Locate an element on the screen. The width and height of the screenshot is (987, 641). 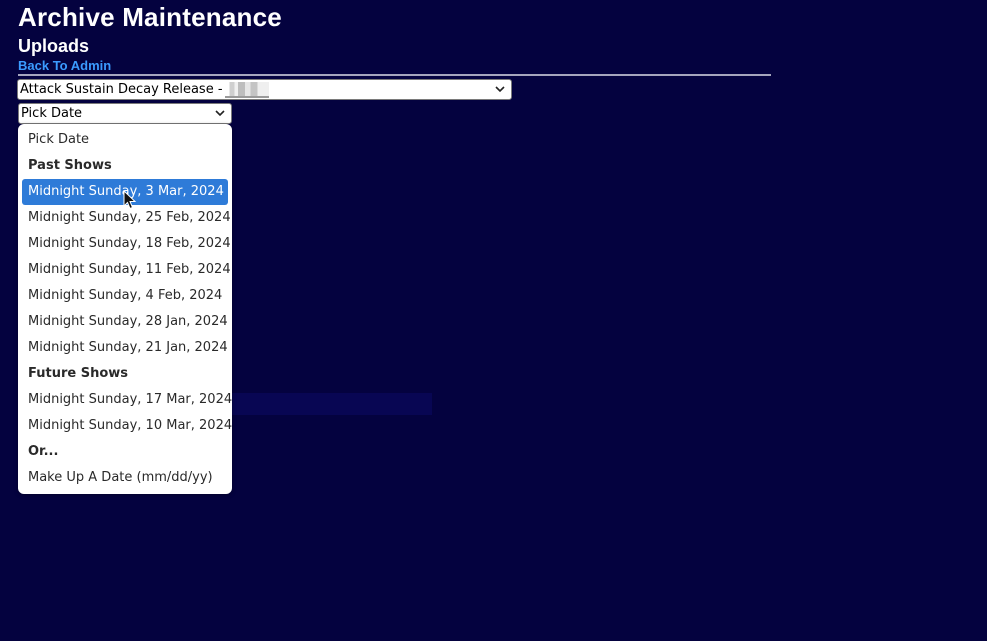
option-pick-date: Pick Date is located at coordinates (125, 140).